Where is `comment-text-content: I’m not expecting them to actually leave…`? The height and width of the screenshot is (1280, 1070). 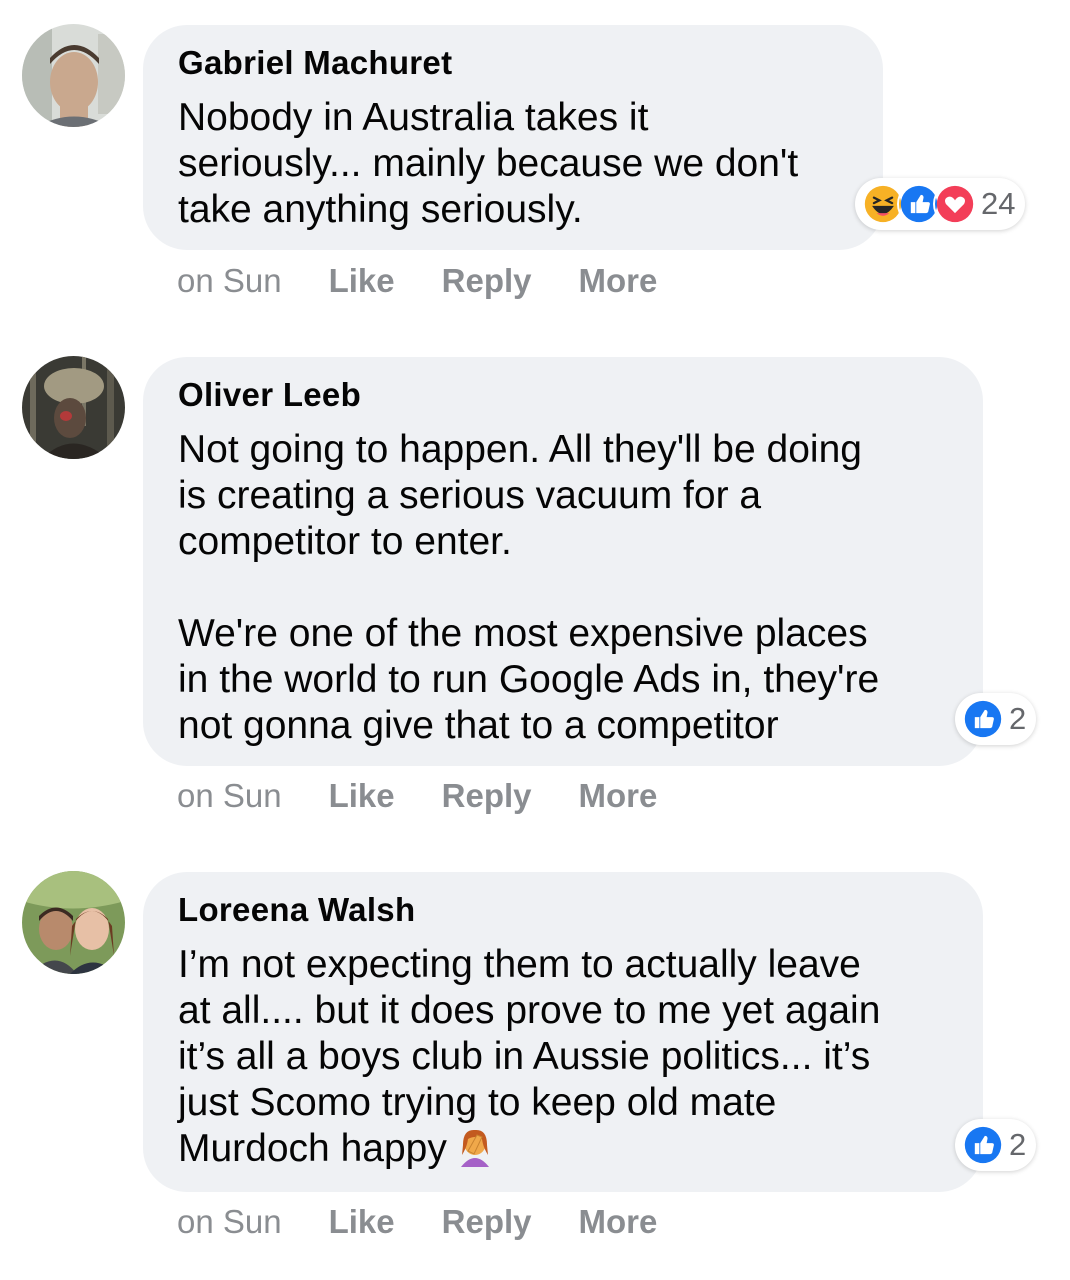
comment-text-content: I’m not expecting them to actually leave… is located at coordinates (529, 1056).